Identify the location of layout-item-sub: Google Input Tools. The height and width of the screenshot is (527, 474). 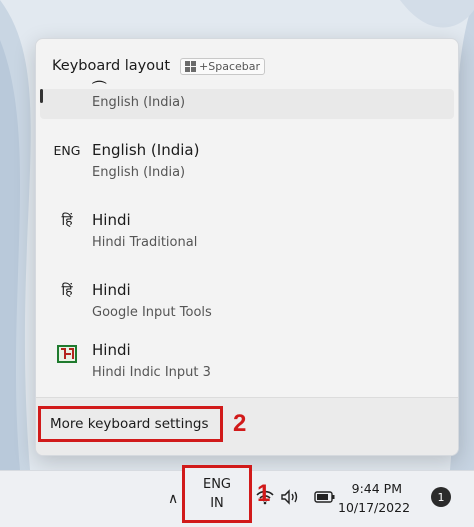
(152, 312).